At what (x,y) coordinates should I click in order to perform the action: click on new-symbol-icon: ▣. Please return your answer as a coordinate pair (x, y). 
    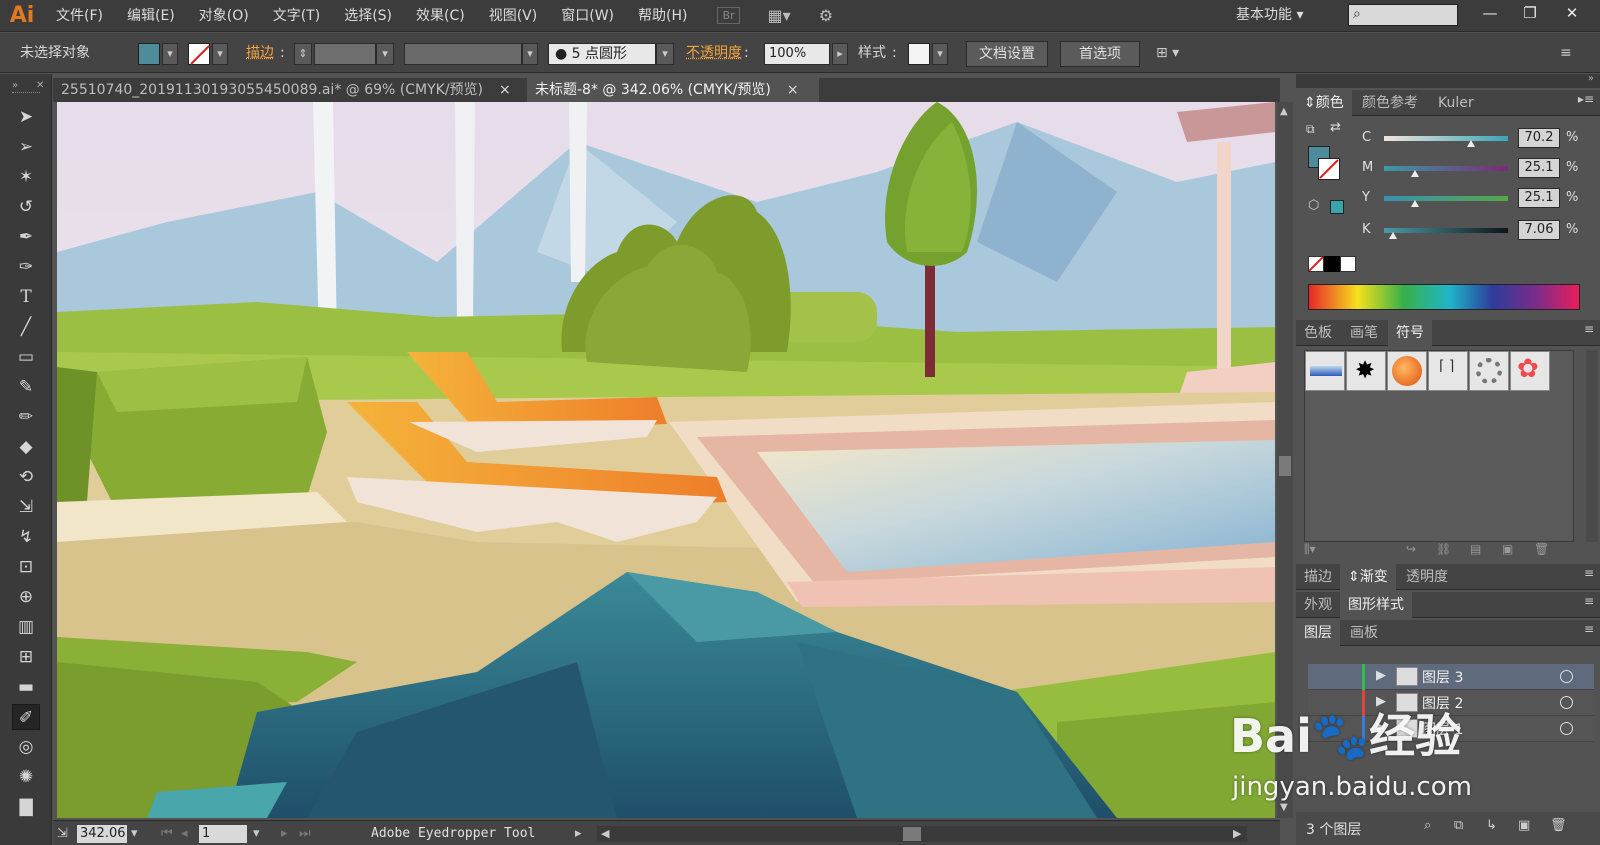
    Looking at the image, I should click on (1507, 549).